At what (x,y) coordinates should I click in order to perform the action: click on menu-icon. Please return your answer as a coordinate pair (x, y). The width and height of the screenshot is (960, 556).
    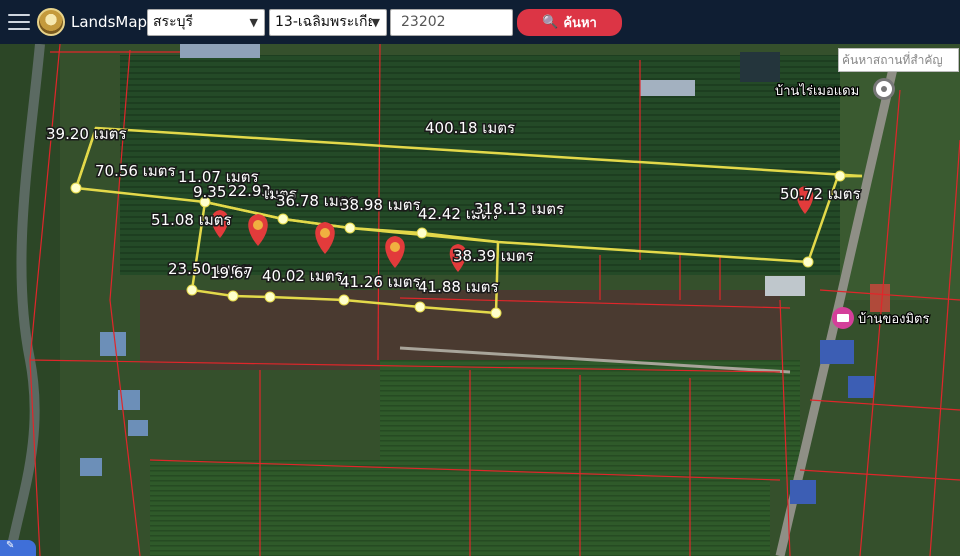
    Looking at the image, I should click on (19, 22).